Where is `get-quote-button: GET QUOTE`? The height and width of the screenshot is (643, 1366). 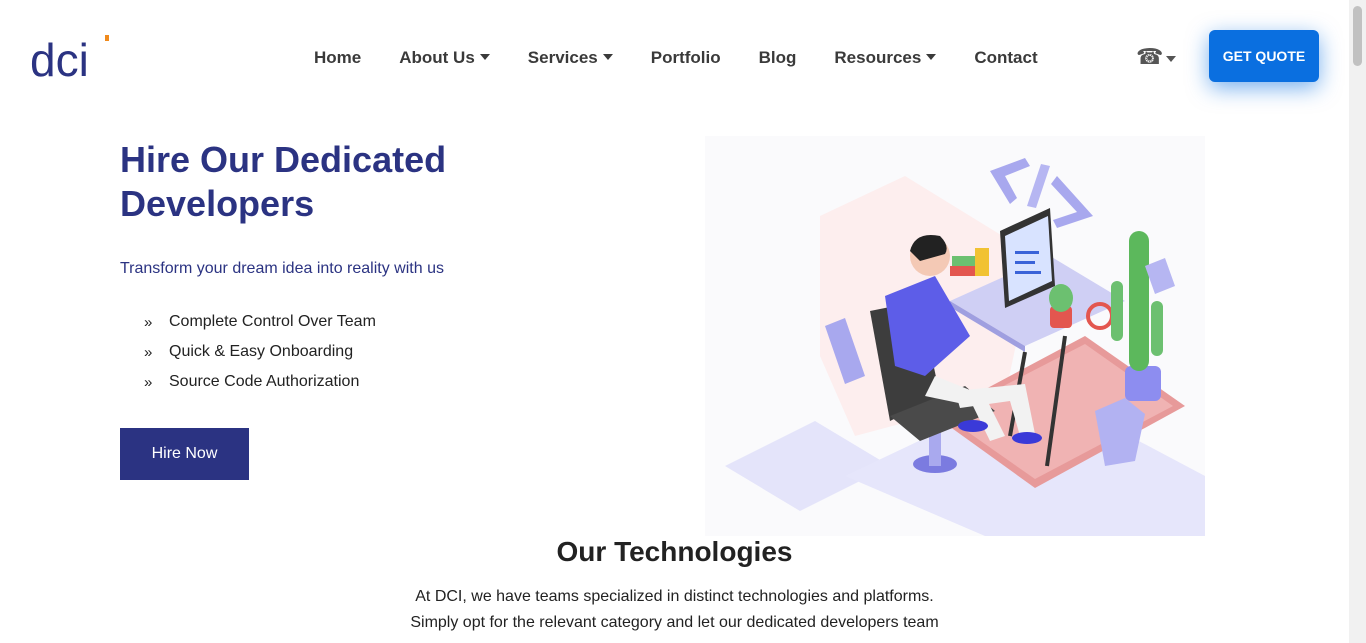
get-quote-button: GET QUOTE is located at coordinates (1264, 56).